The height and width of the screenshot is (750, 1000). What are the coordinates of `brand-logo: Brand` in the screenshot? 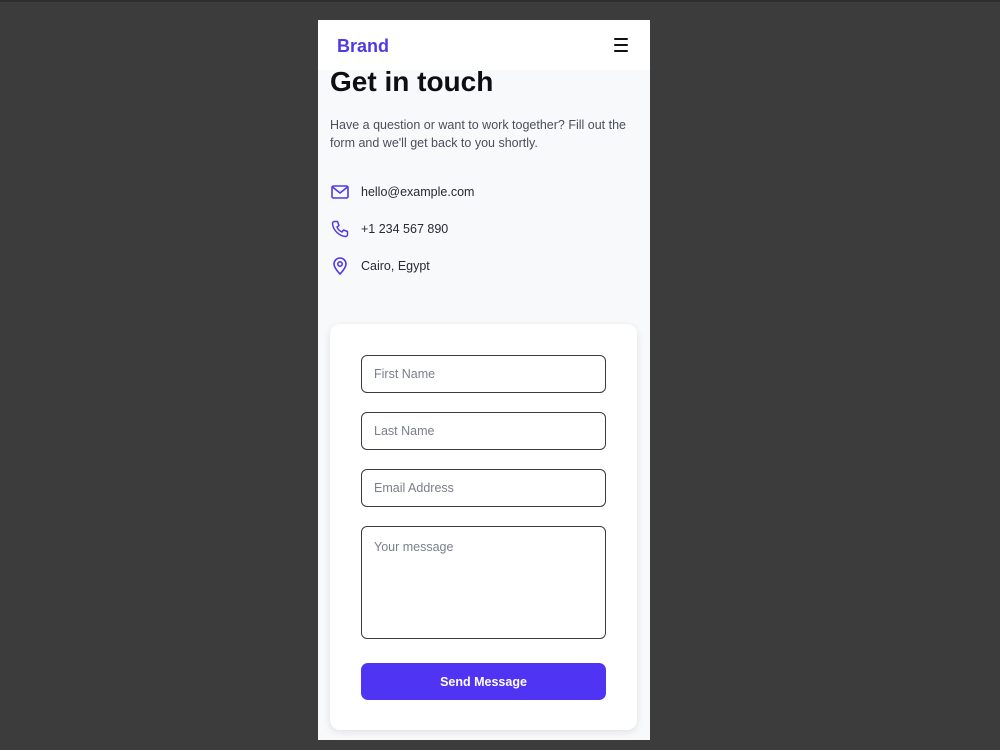 It's located at (363, 46).